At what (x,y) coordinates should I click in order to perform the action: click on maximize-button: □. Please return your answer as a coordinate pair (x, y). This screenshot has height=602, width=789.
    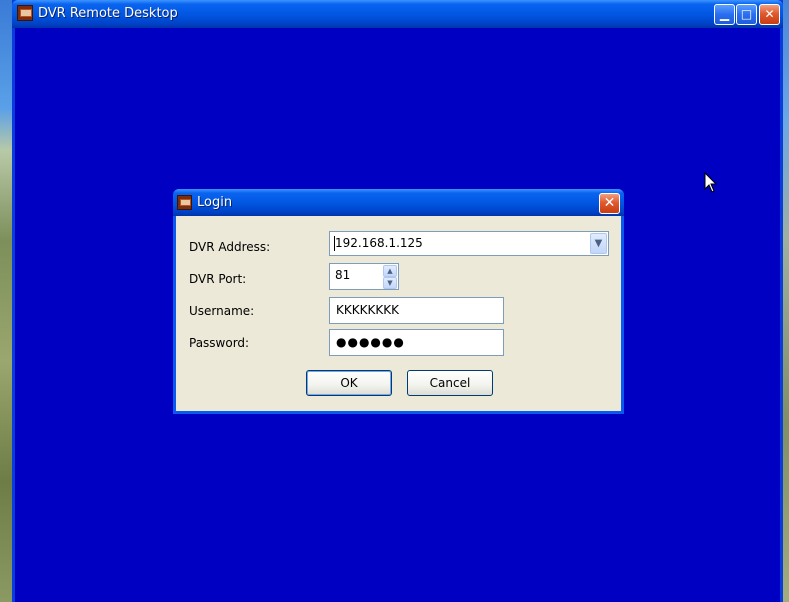
    Looking at the image, I should click on (746, 14).